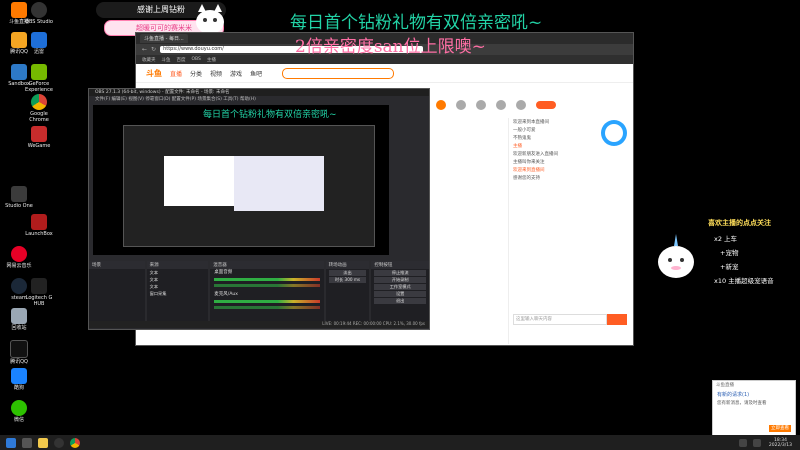 This screenshot has width=800, height=450. I want to click on desktop-icon-studio-one: Studio One, so click(19, 197).